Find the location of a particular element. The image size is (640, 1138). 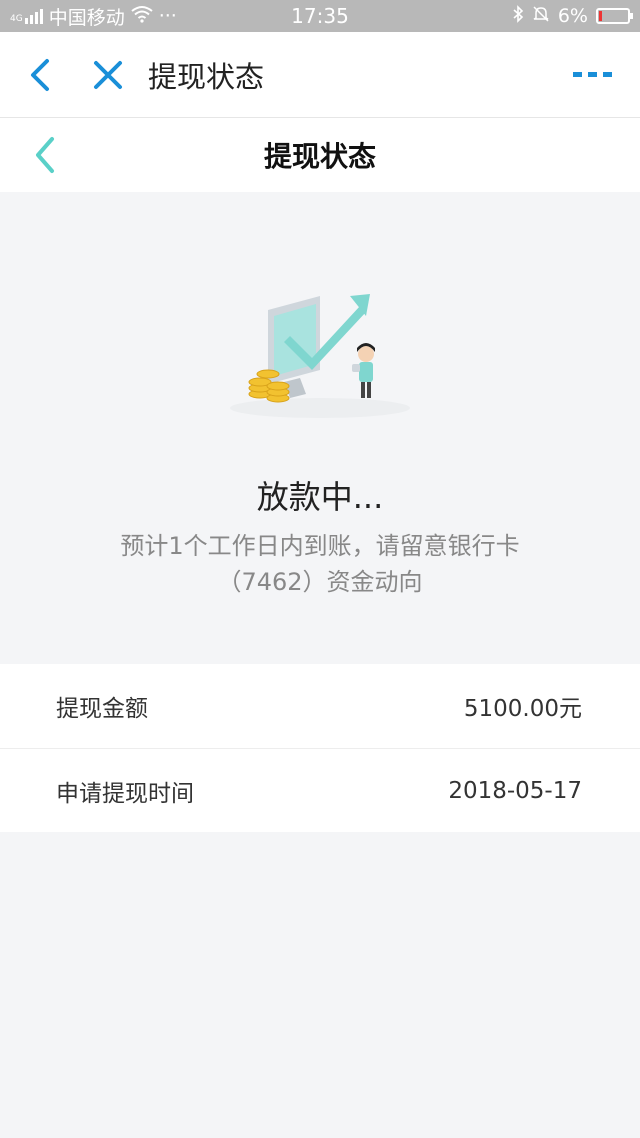

status-bar: 4G 中国移动 ··· 17:35 6% is located at coordinates (320, 16).